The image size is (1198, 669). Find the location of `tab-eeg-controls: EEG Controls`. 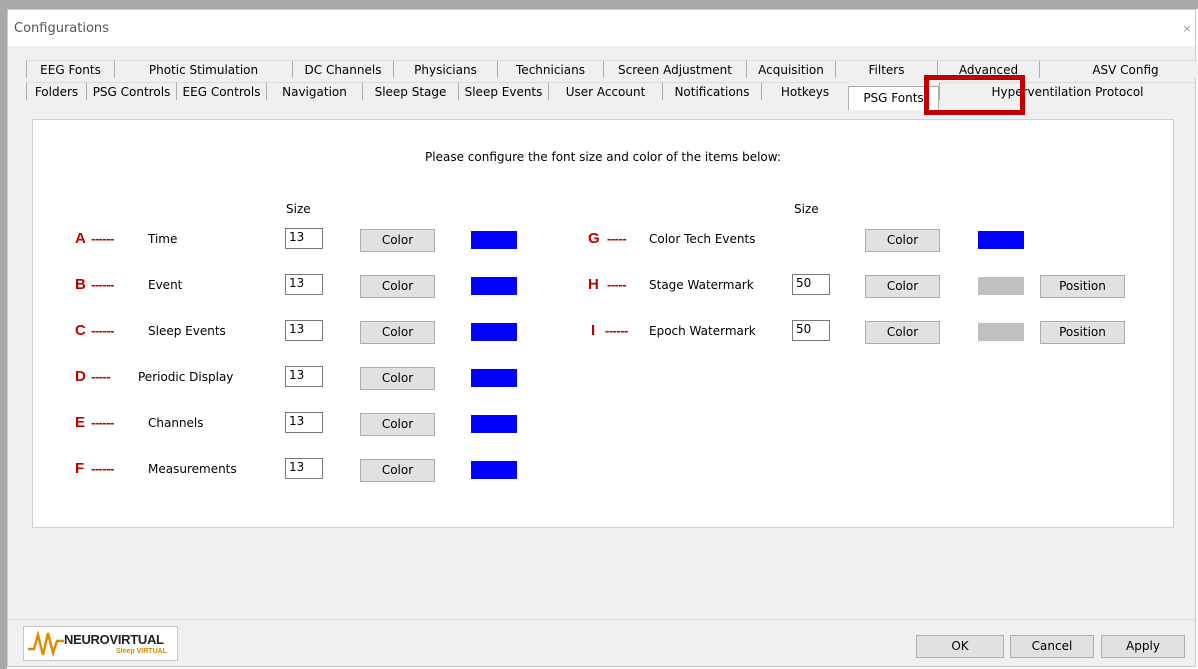

tab-eeg-controls: EEG Controls is located at coordinates (221, 91).